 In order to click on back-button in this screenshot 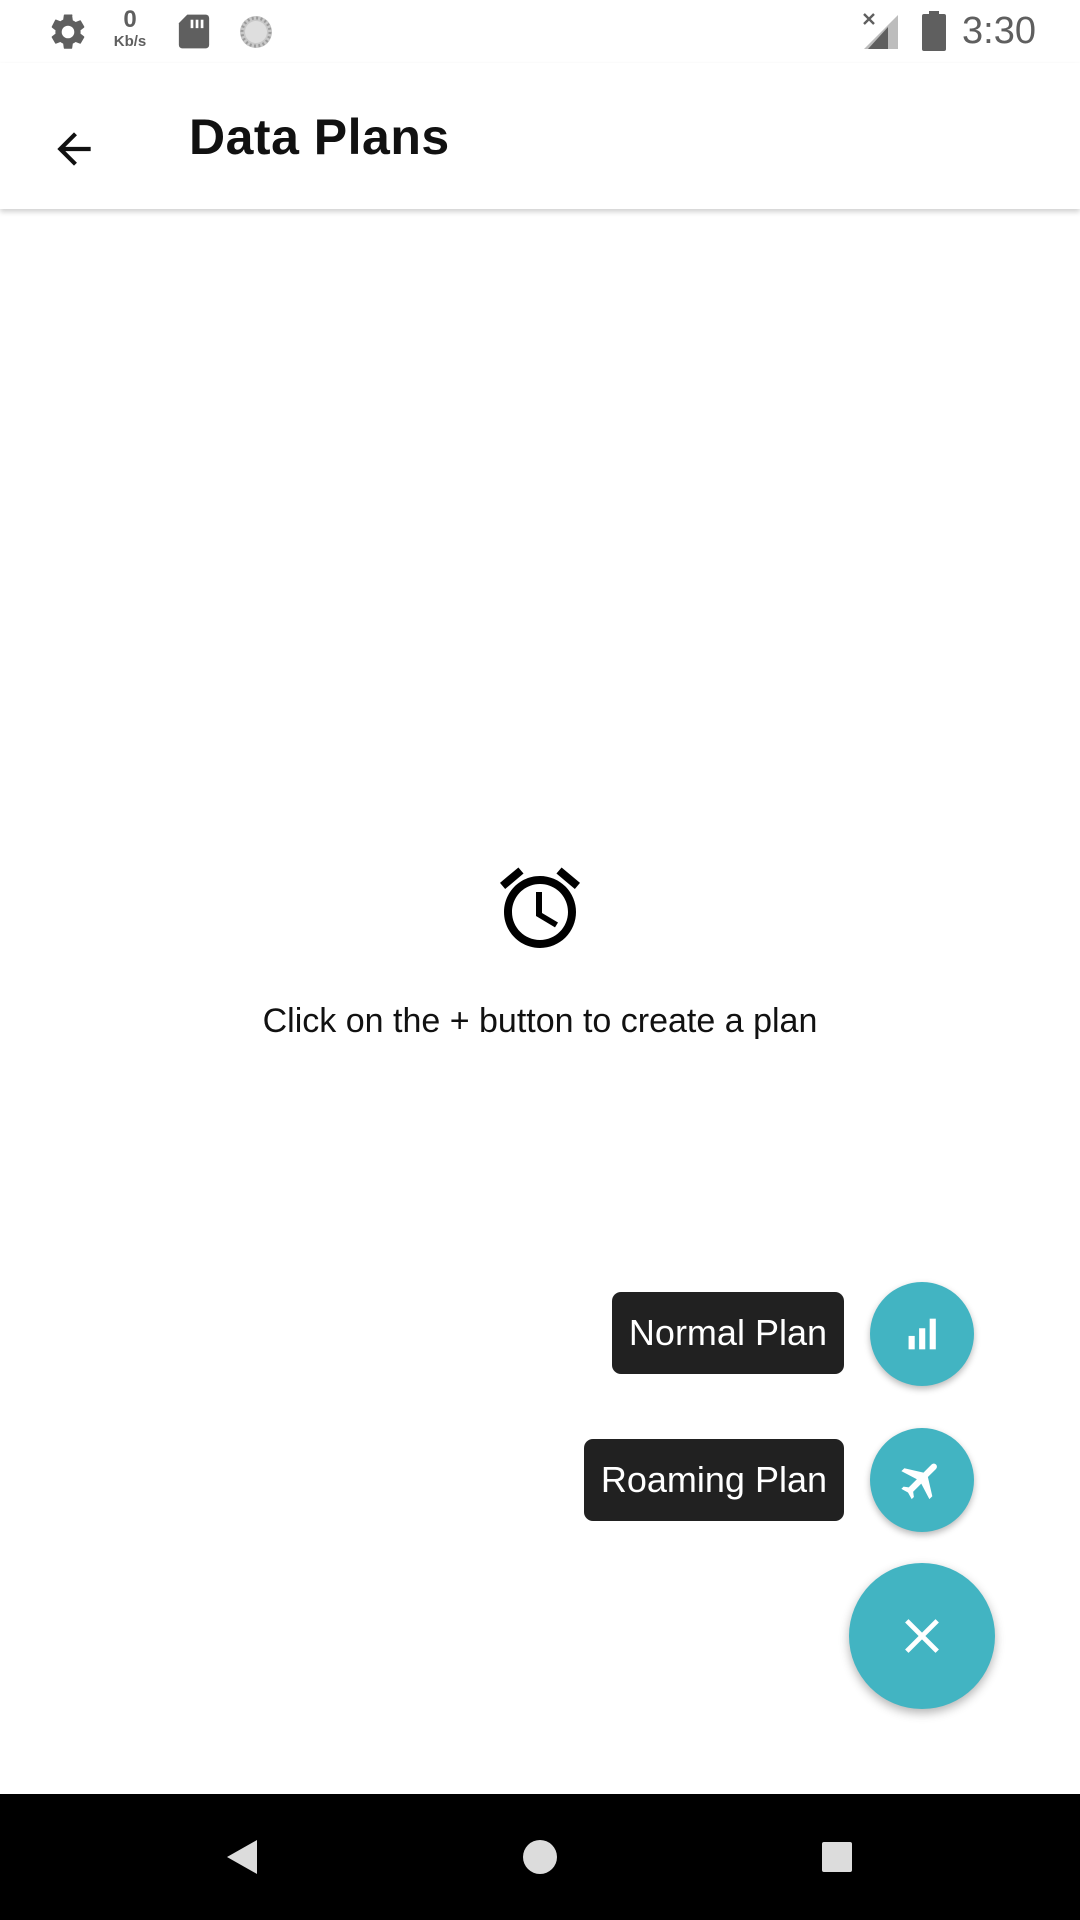, I will do `click(74, 149)`.